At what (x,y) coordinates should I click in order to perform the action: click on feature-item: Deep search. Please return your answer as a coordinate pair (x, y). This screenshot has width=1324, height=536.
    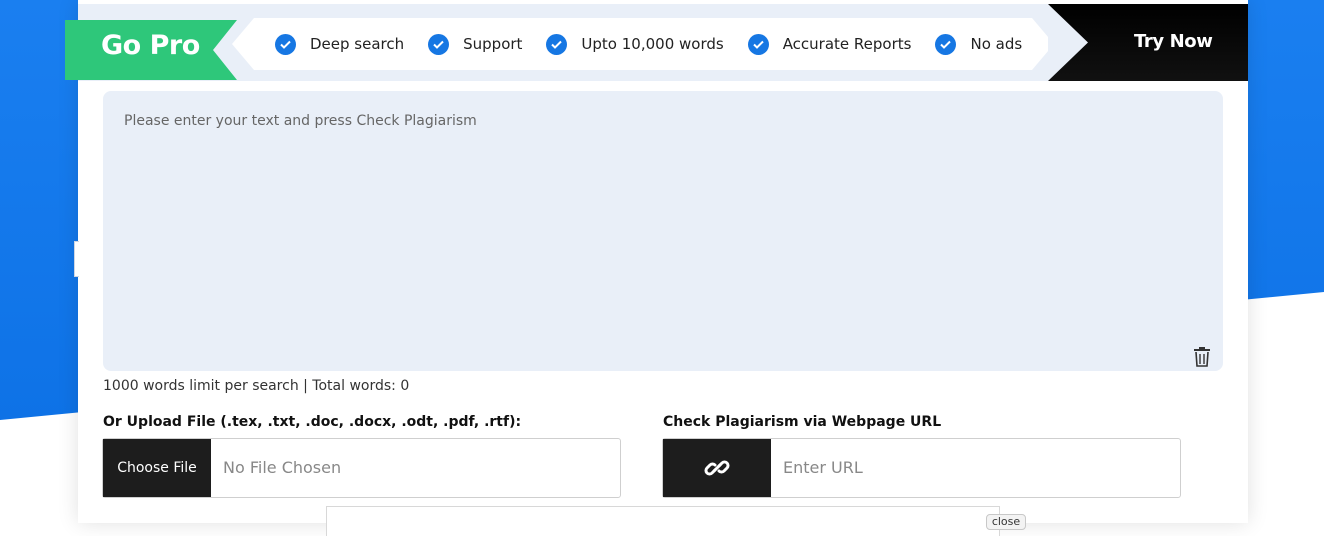
    Looking at the image, I should click on (340, 44).